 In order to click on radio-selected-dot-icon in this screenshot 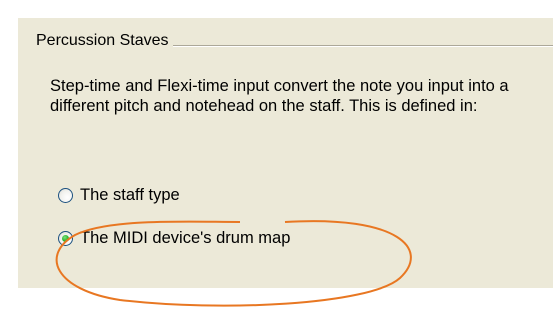, I will do `click(65, 238)`.